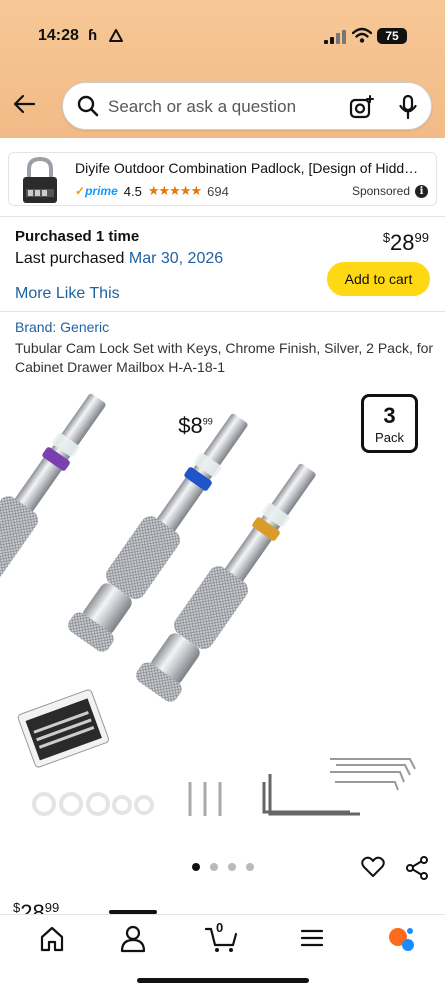 This screenshot has width=445, height=1000. Describe the element at coordinates (405, 242) in the screenshot. I see `product-price: $2899` at that location.